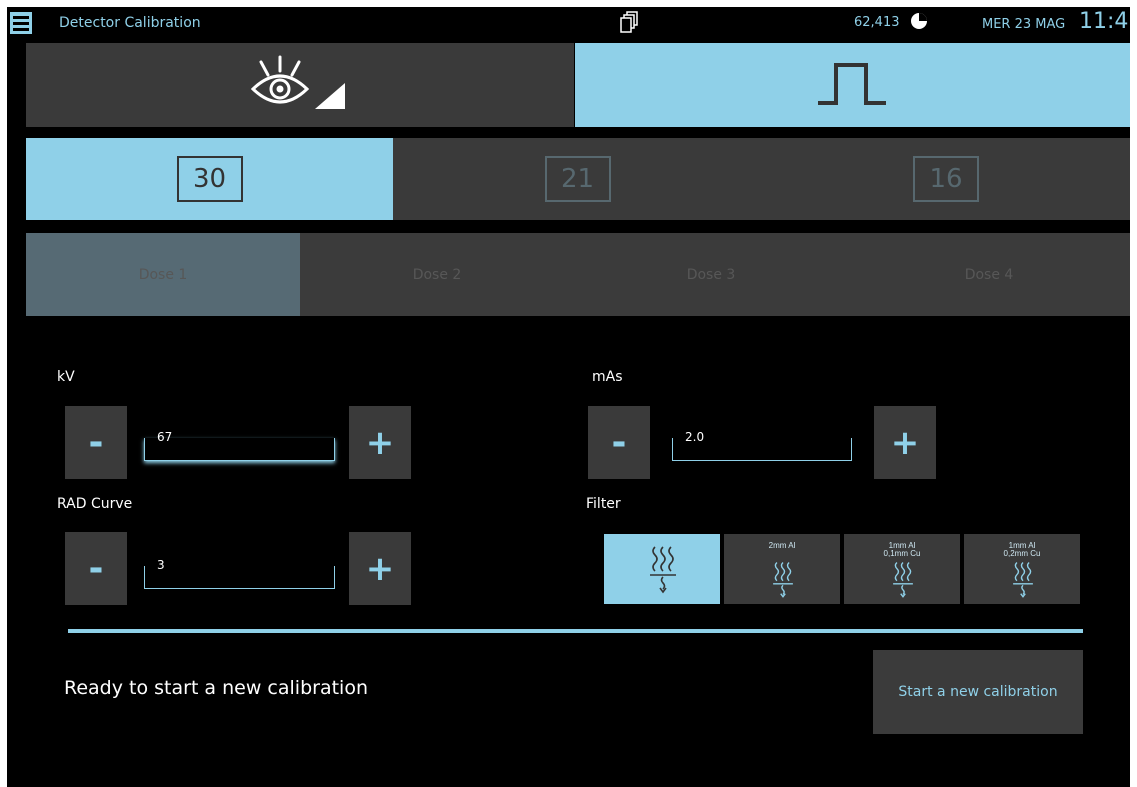 The height and width of the screenshot is (787, 1137). I want to click on rad-curve-increase-button: +, so click(380, 568).